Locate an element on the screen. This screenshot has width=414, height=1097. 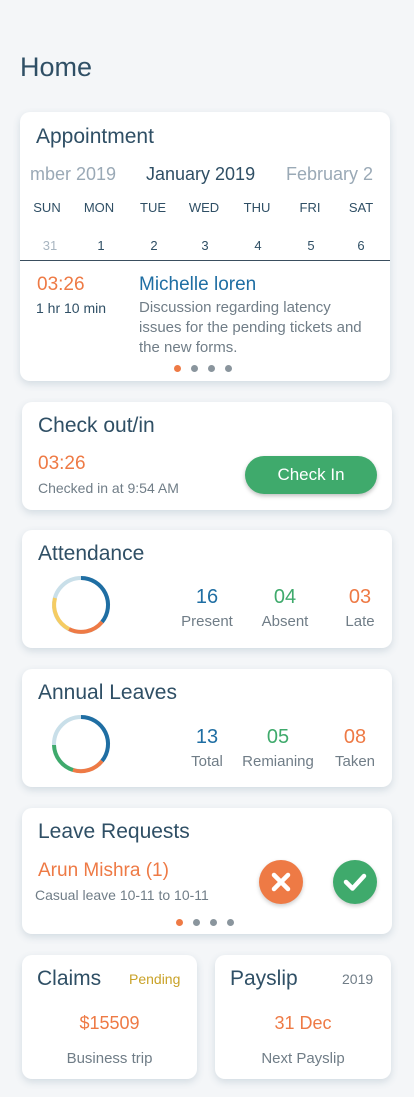
date-cell: 2 is located at coordinates (154, 245).